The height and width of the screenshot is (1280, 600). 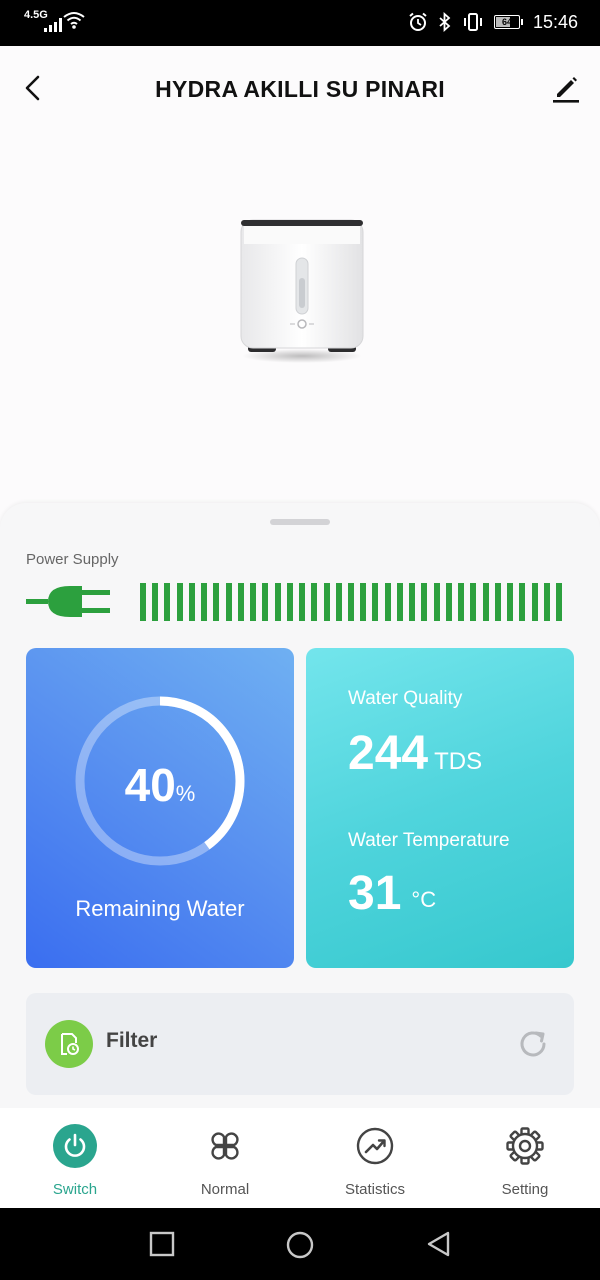 What do you see at coordinates (74, 20) in the screenshot?
I see `wifi-icon` at bounding box center [74, 20].